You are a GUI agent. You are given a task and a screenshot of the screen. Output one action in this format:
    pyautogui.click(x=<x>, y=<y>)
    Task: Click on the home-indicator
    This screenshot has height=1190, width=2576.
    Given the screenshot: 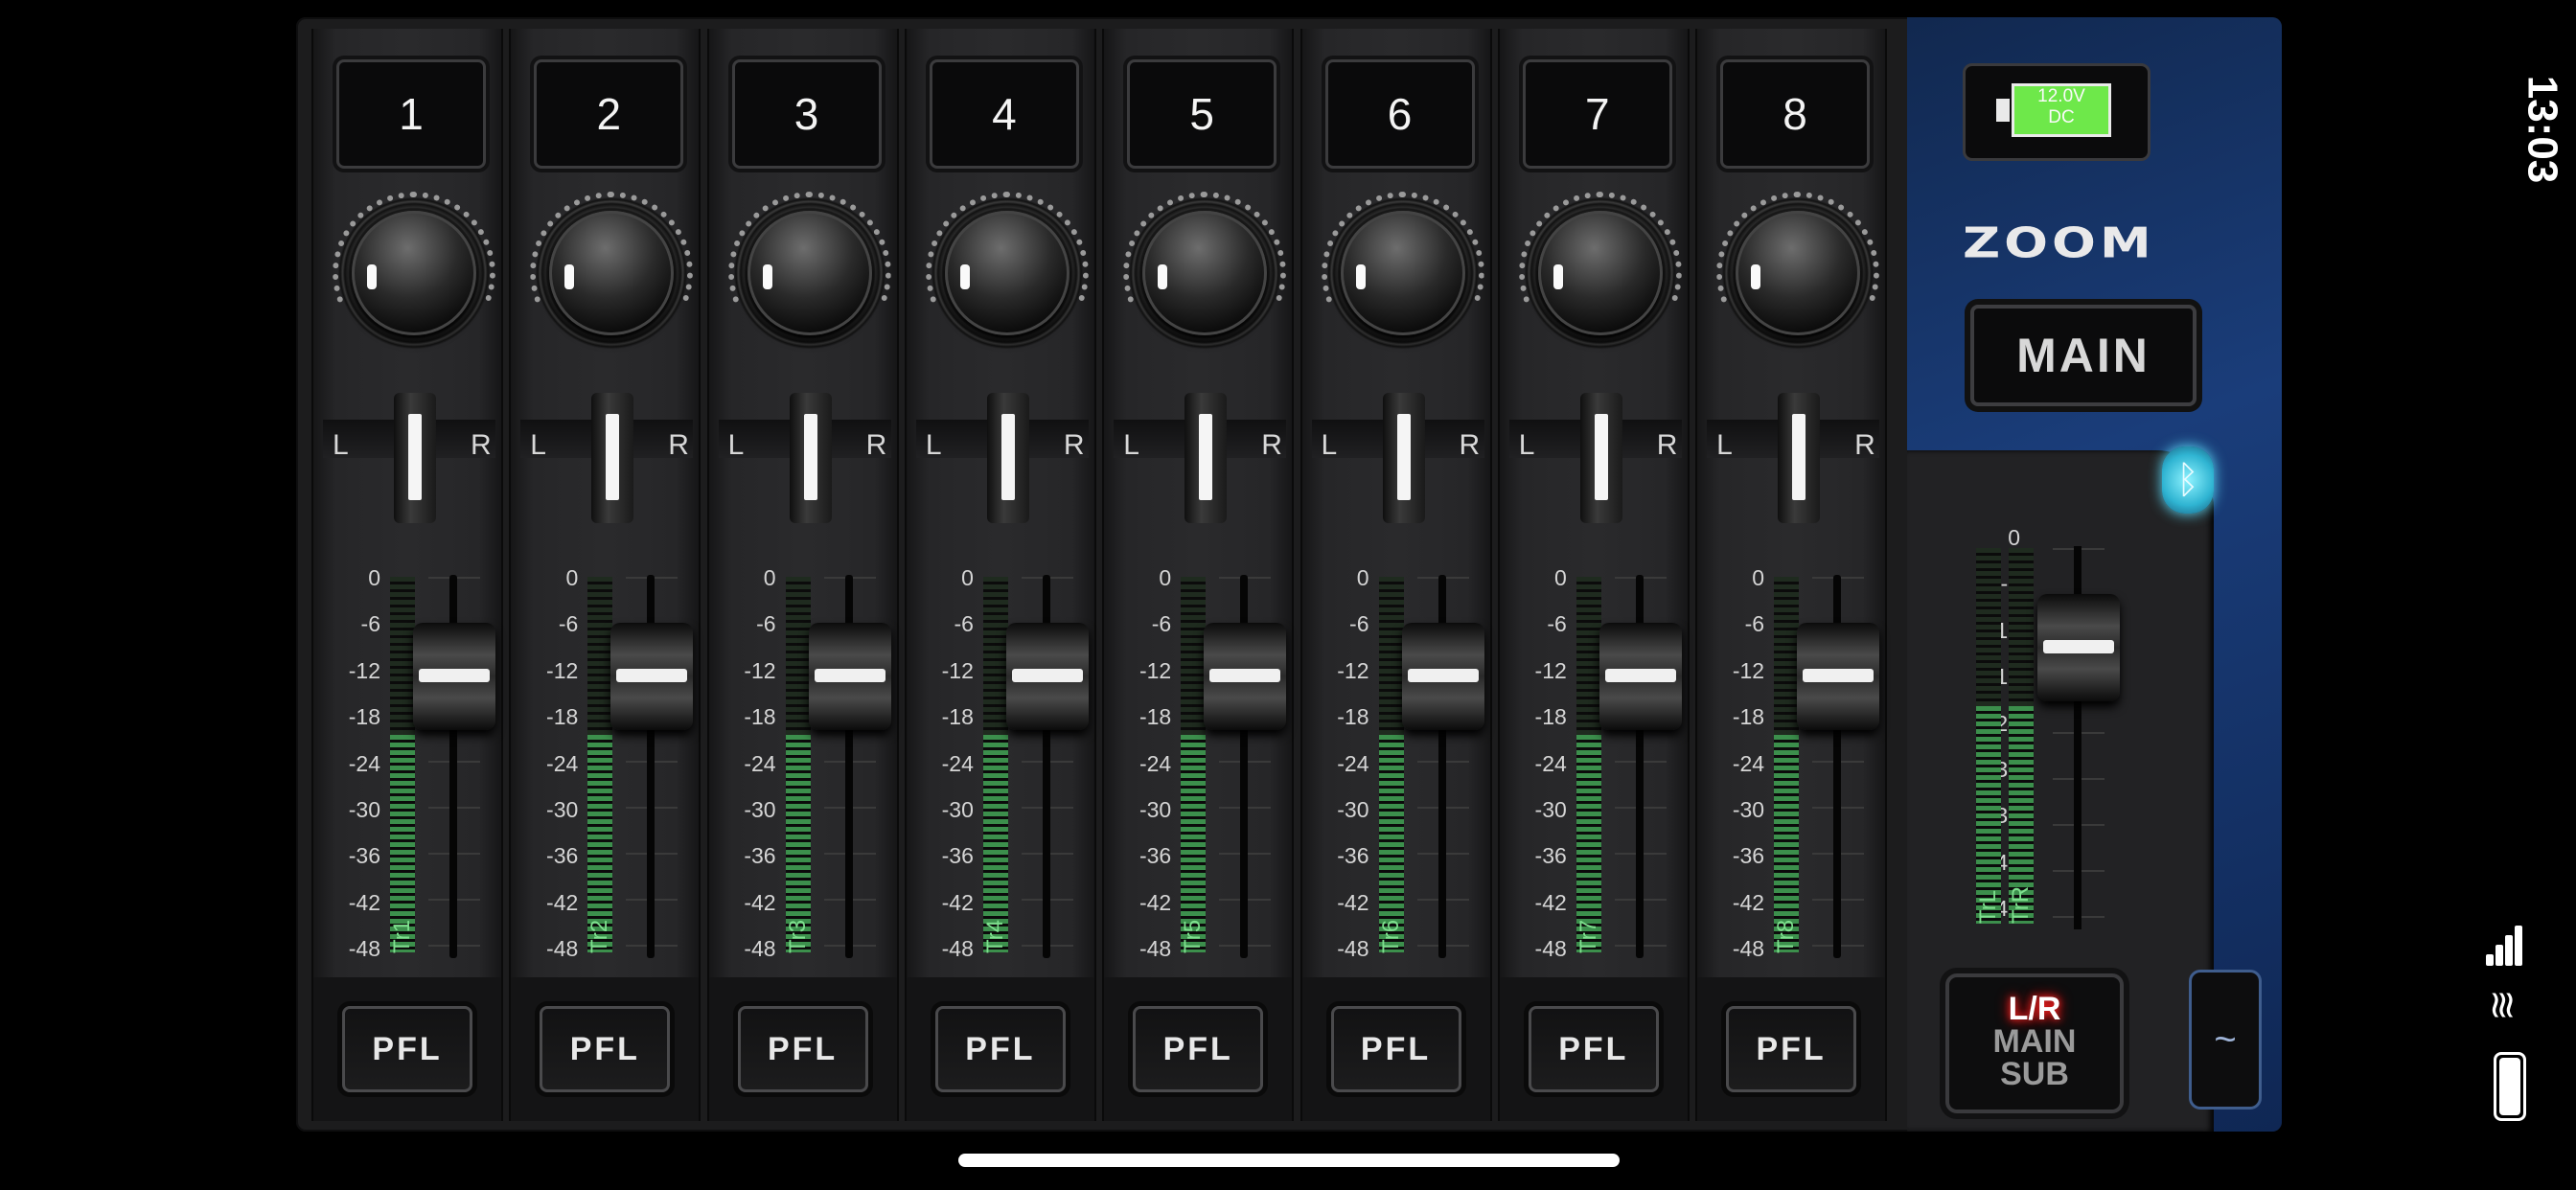 What is the action you would take?
    pyautogui.click(x=1289, y=1161)
    